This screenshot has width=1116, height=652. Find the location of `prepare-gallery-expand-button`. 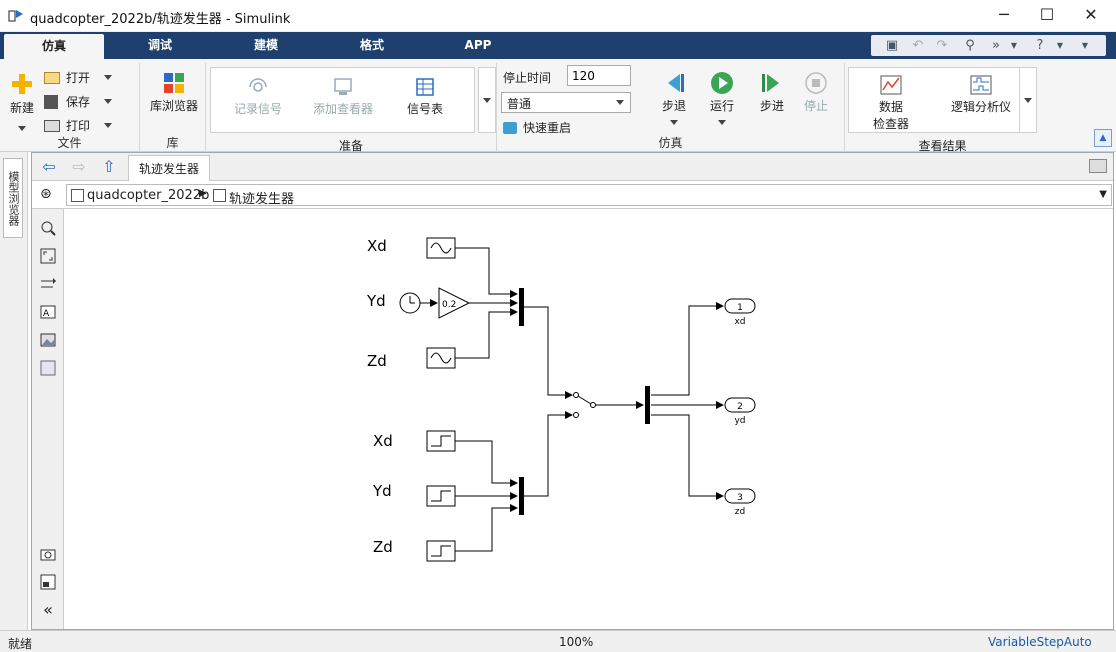

prepare-gallery-expand-button is located at coordinates (487, 100).